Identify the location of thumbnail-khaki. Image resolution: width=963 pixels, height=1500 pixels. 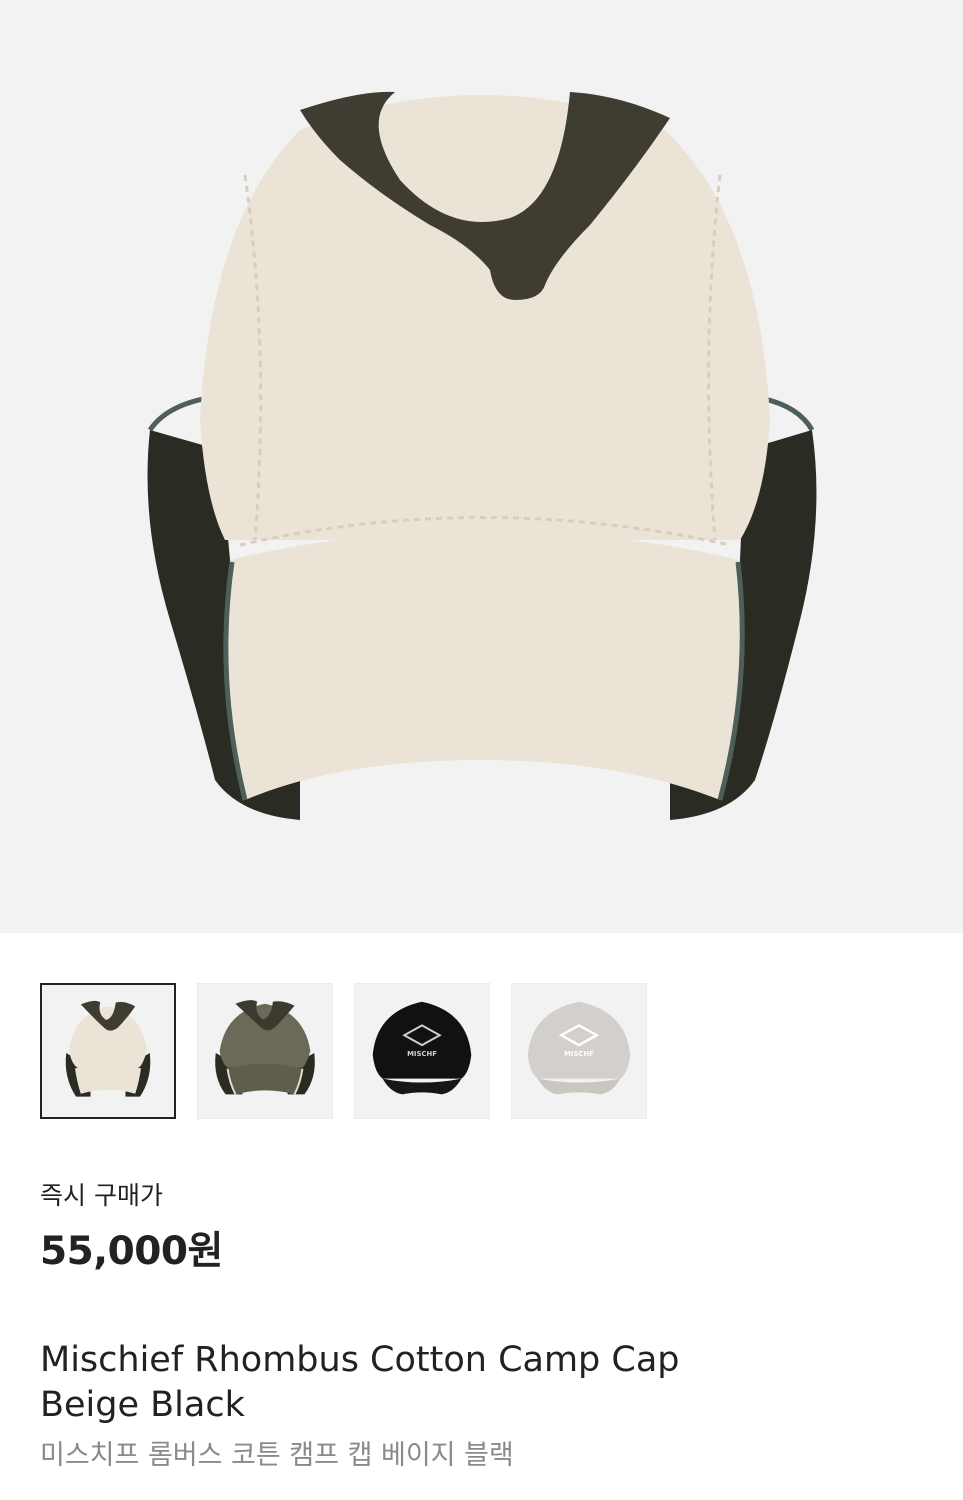
(265, 1051).